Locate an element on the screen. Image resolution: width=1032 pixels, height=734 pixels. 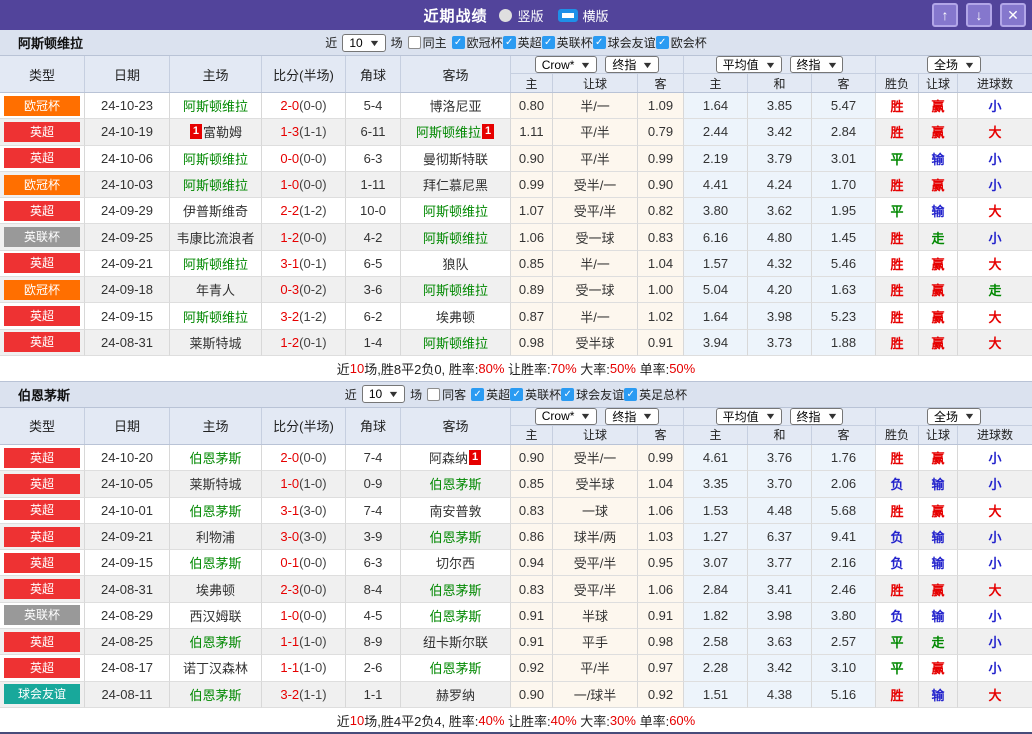
full-time-score: 2-0 is located at coordinates (290, 458).